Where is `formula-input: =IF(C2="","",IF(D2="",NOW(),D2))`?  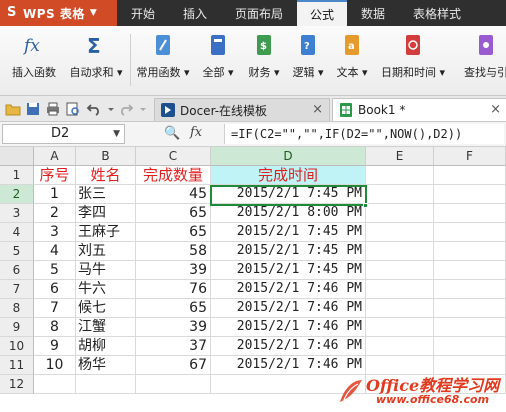 formula-input: =IF(C2="","",IF(D2="",NOW(),D2)) is located at coordinates (364, 134).